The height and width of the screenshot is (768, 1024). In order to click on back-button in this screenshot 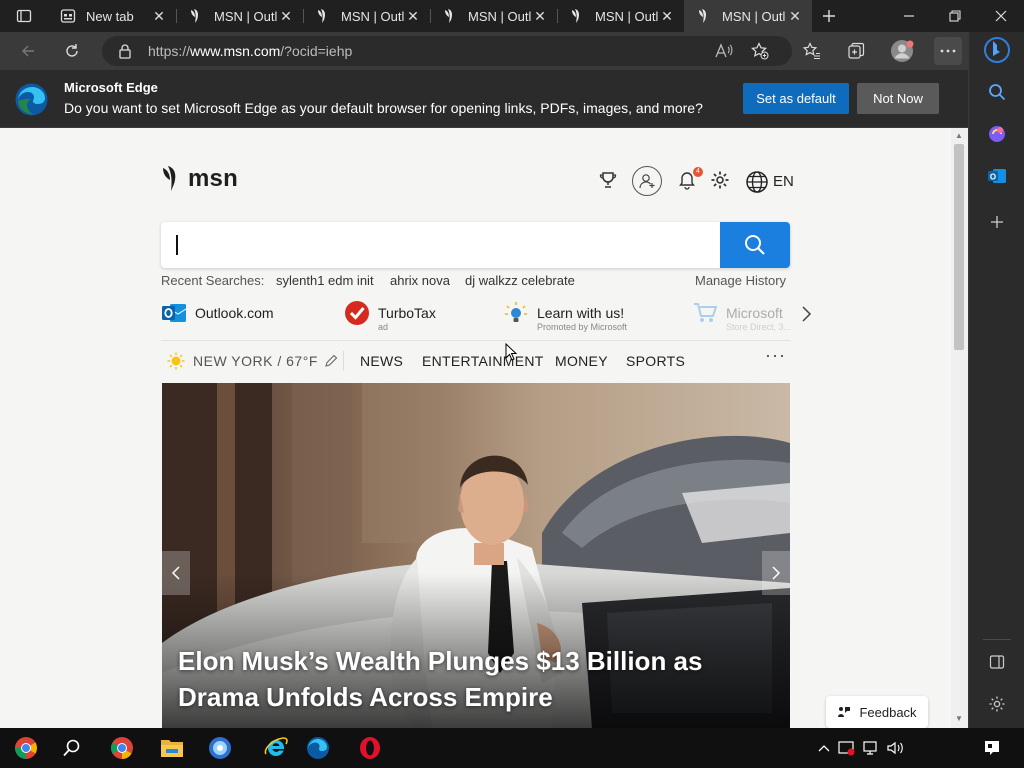, I will do `click(28, 51)`.